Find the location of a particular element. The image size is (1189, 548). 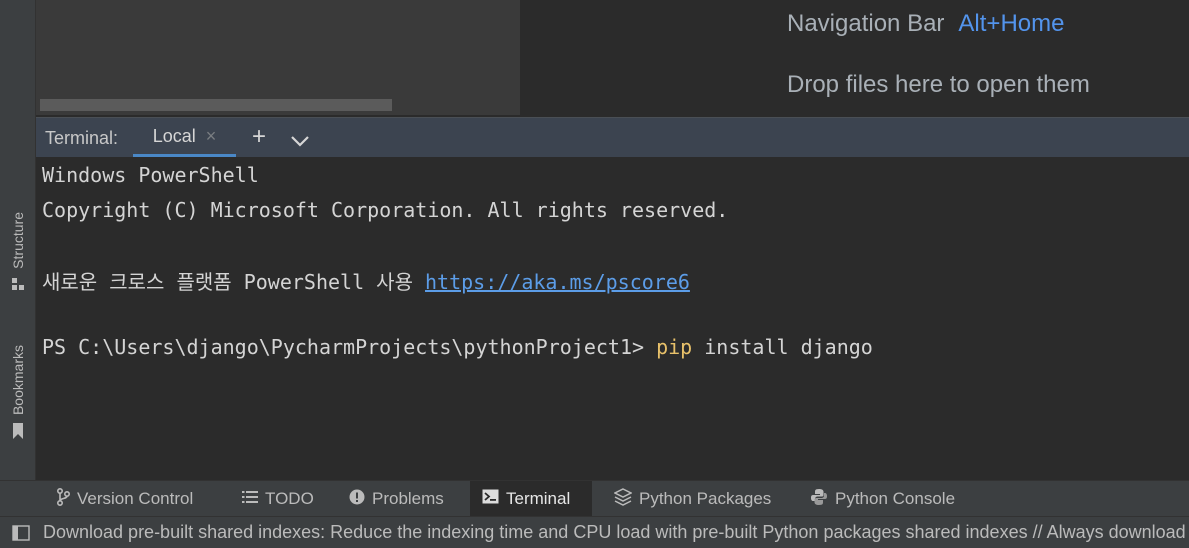

terminal-text: 새로운 크로스 플랫폼 PowerShell 사용 is located at coordinates (234, 282).